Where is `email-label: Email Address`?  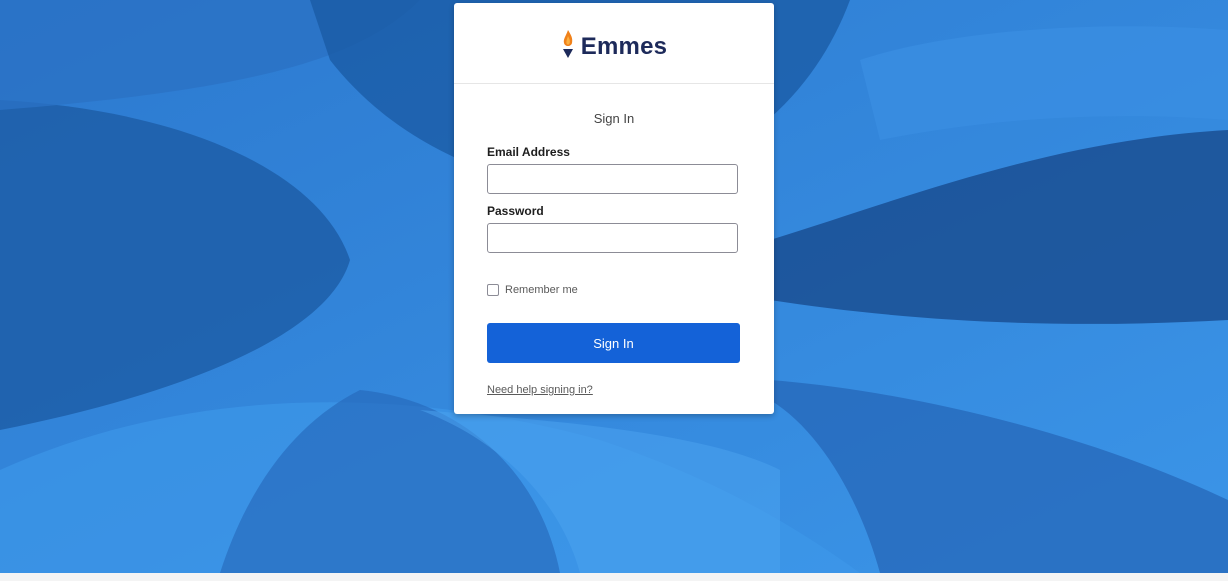 email-label: Email Address is located at coordinates (528, 152).